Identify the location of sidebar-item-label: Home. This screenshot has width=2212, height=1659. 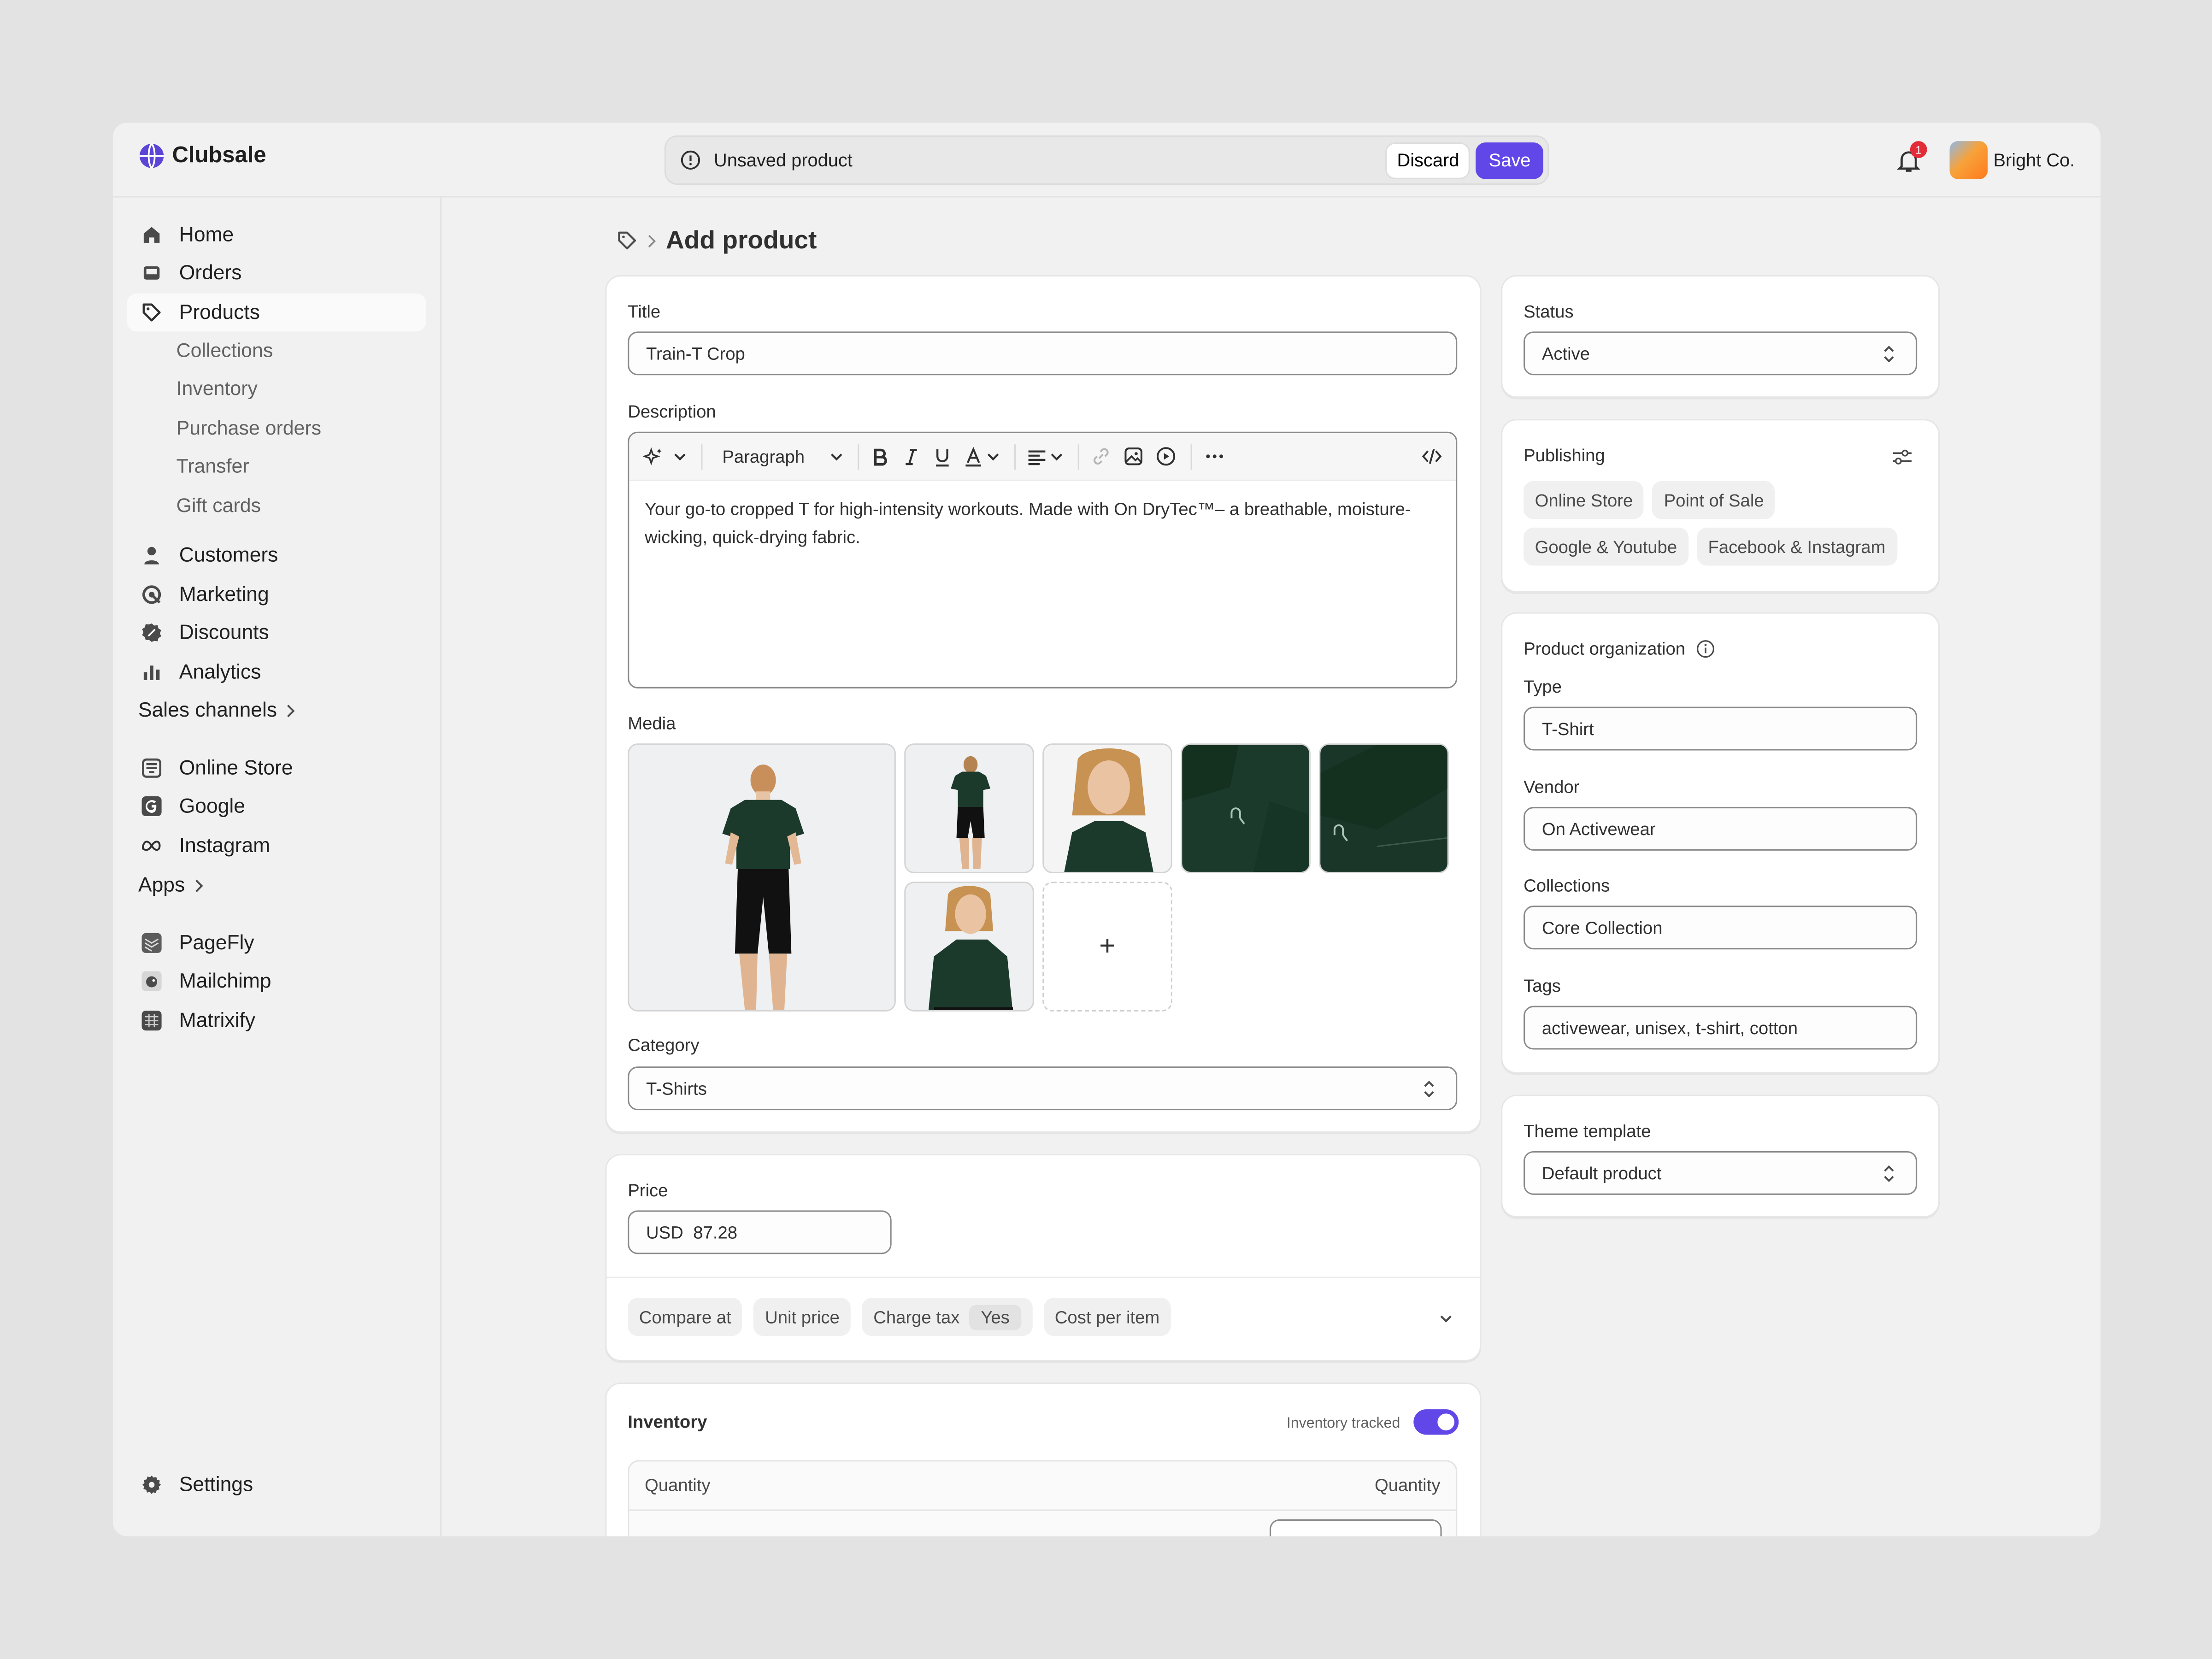
(206, 235).